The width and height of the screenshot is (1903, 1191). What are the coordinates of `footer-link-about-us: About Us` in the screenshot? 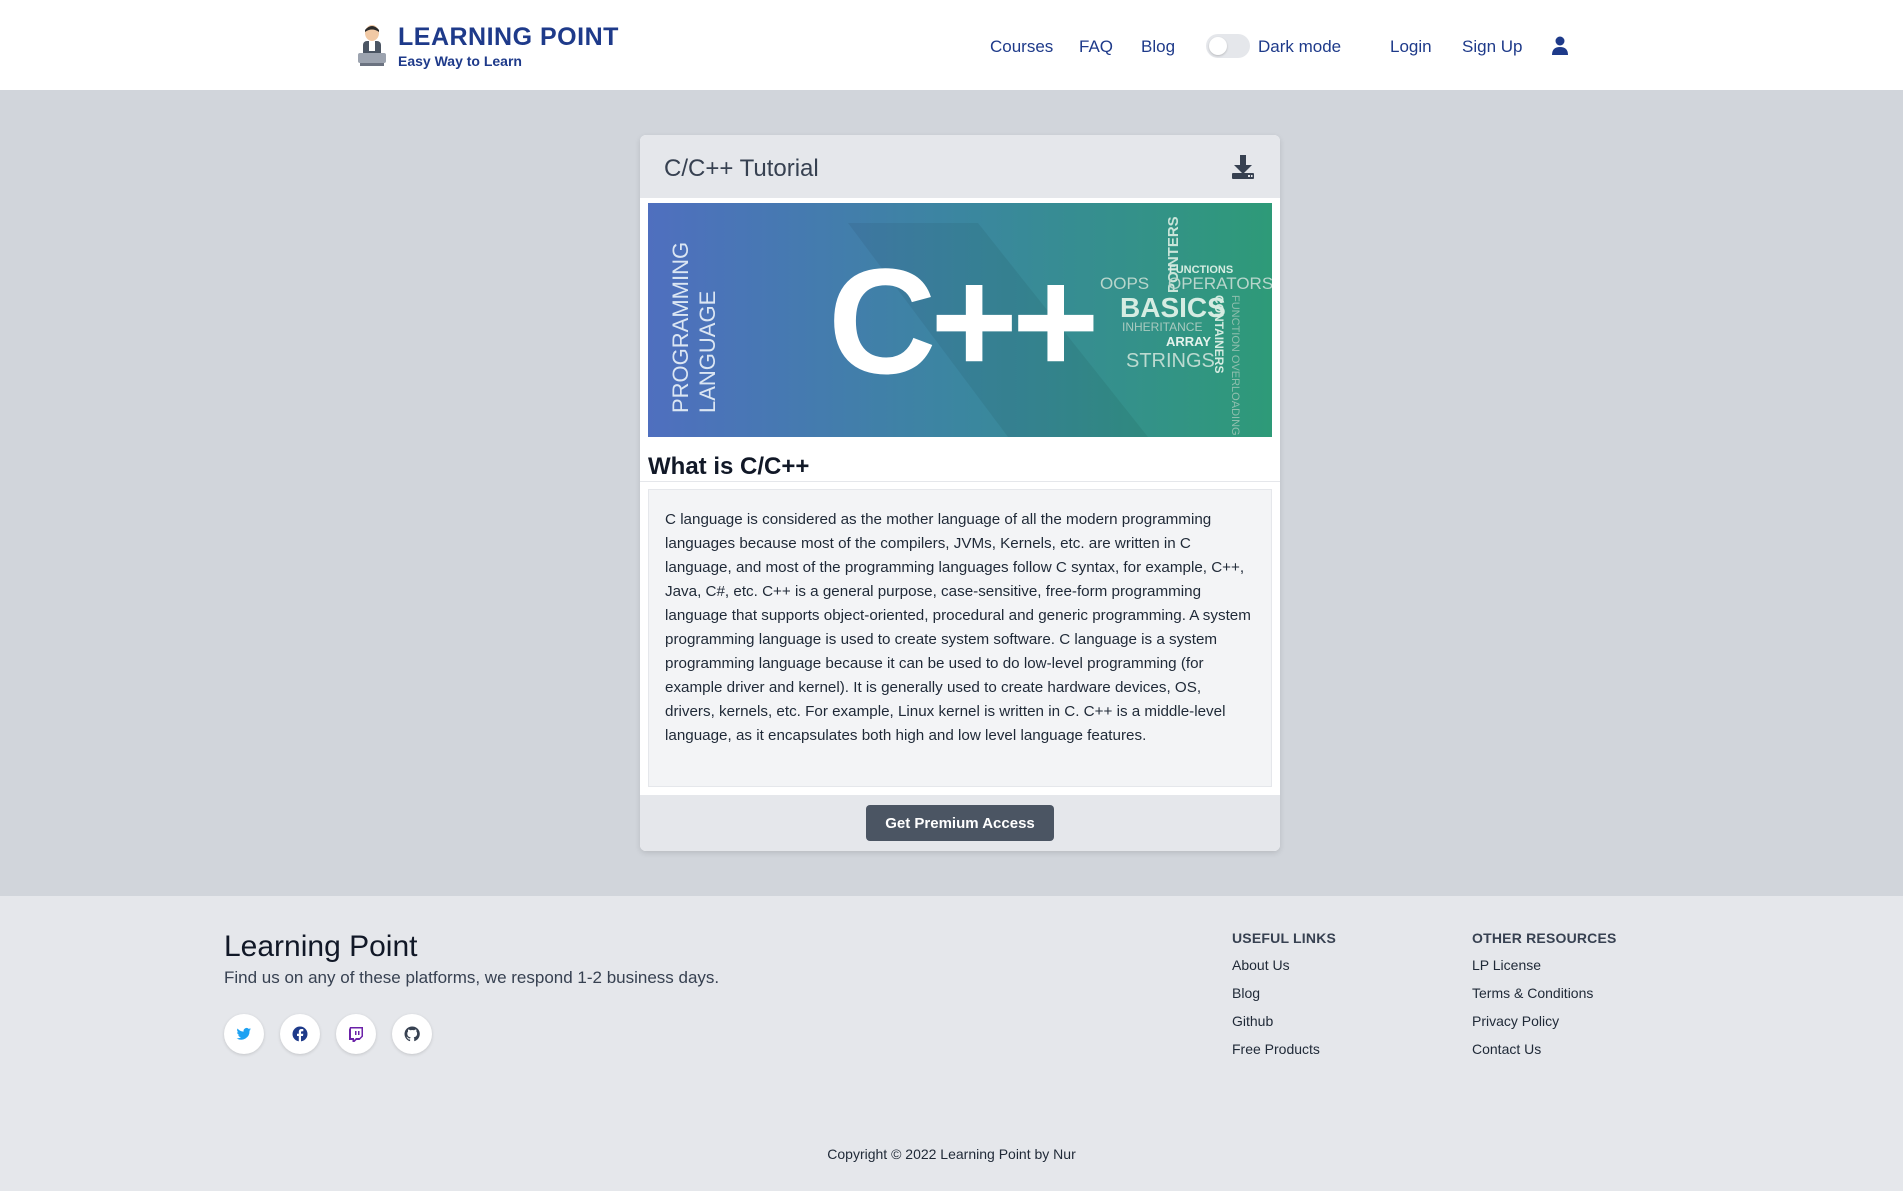 It's located at (1284, 965).